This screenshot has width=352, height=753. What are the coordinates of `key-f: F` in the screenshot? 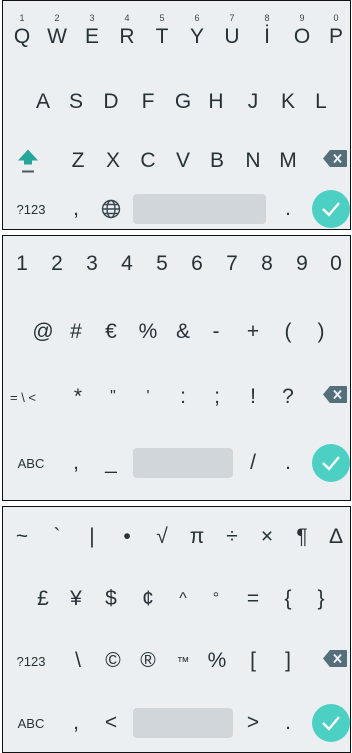 It's located at (148, 102).